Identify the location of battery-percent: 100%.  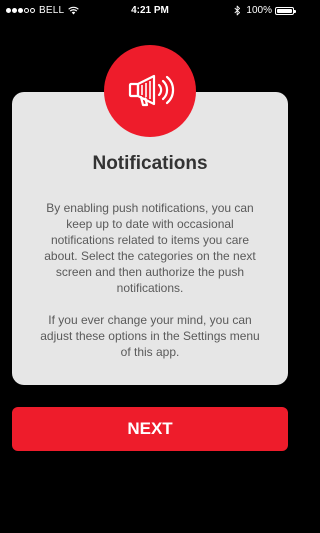
(259, 10).